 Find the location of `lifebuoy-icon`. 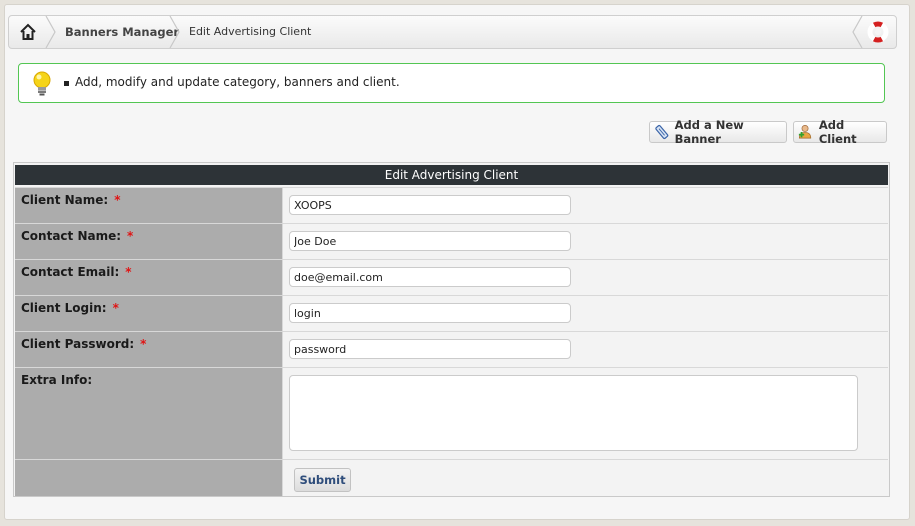

lifebuoy-icon is located at coordinates (878, 32).